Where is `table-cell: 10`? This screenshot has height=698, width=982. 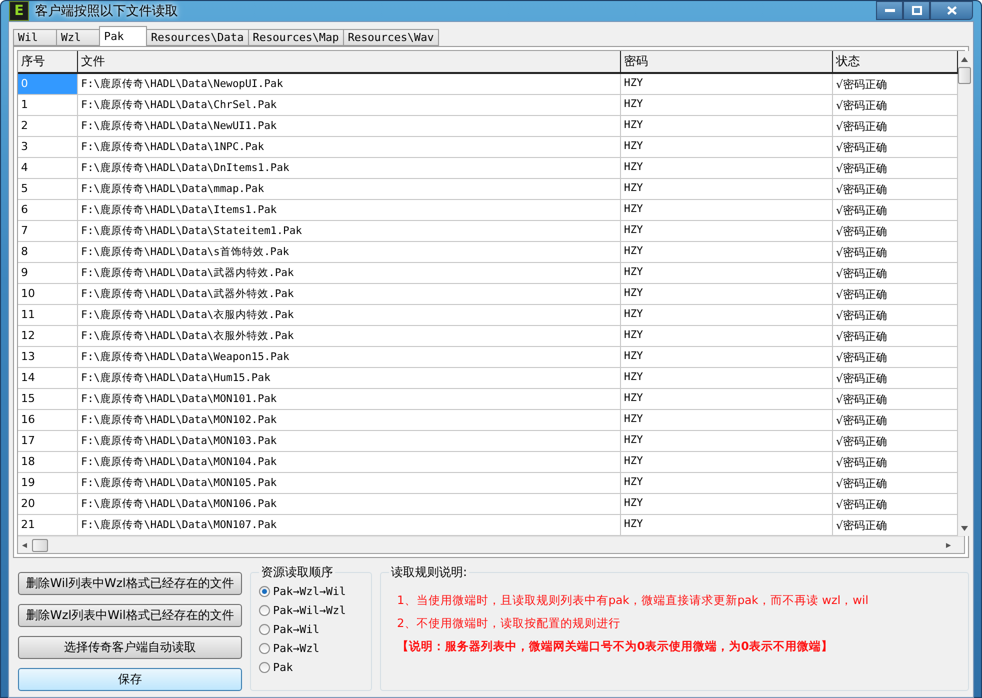
table-cell: 10 is located at coordinates (48, 294).